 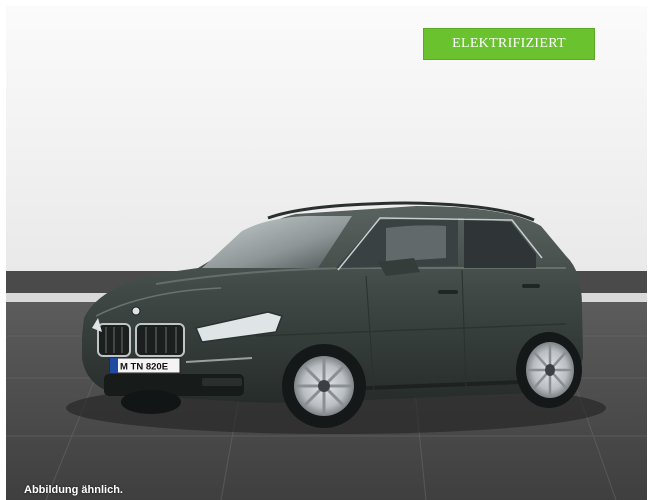 What do you see at coordinates (324, 386) in the screenshot?
I see `front-wheel` at bounding box center [324, 386].